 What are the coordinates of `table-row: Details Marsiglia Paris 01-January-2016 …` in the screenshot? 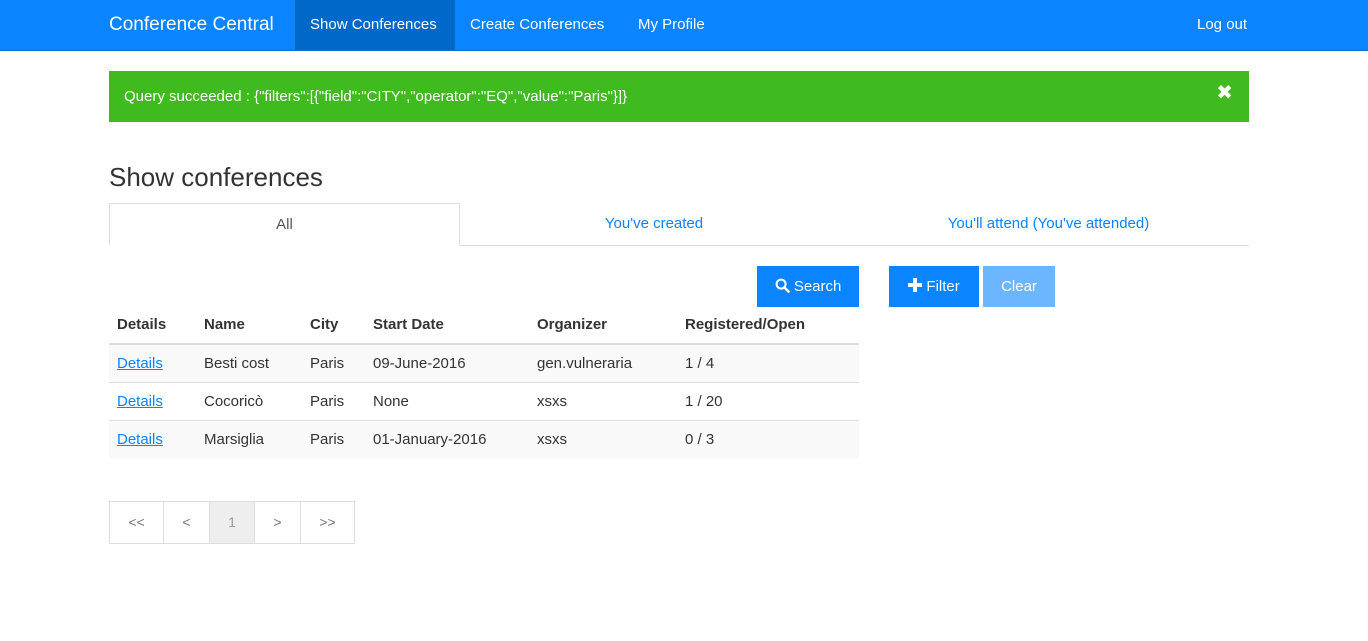 It's located at (484, 438).